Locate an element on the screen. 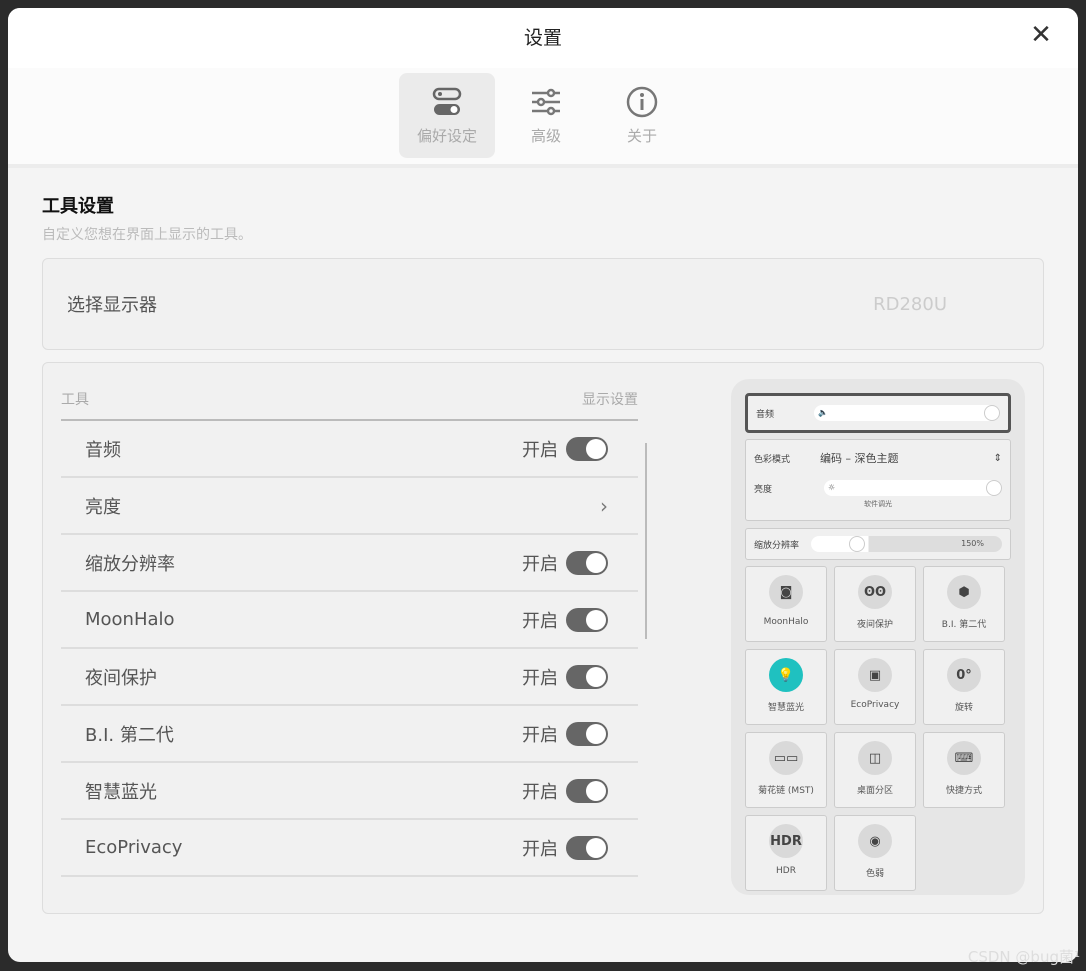 The width and height of the screenshot is (1086, 971). tool-row: MoonHalo 开启 is located at coordinates (349, 620).